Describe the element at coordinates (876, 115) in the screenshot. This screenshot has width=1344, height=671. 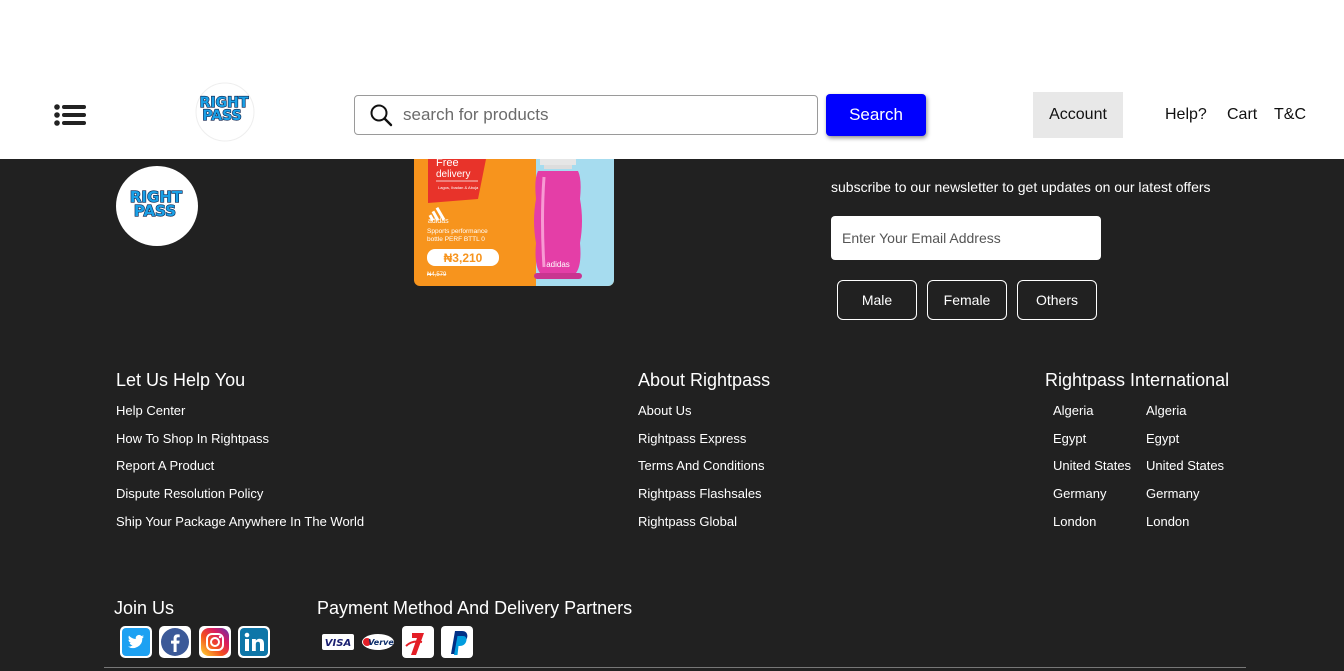
I see `search-button: Search` at that location.